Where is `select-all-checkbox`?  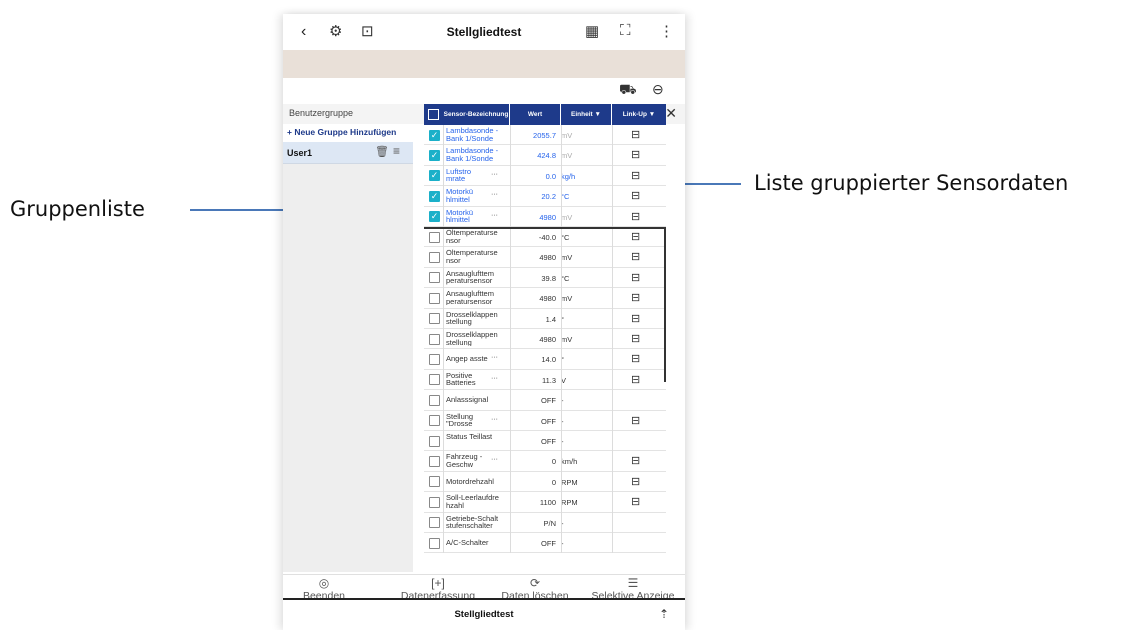 select-all-checkbox is located at coordinates (433, 114).